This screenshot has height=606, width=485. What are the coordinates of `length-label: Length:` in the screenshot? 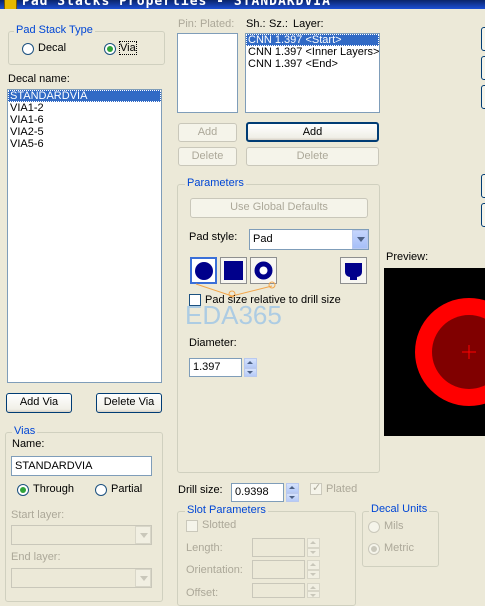 It's located at (204, 548).